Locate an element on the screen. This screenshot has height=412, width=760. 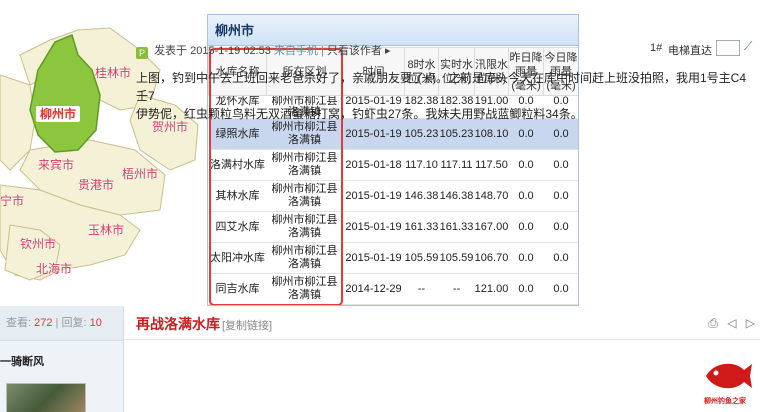
map-label-7: 玉林市 is located at coordinates (106, 230).